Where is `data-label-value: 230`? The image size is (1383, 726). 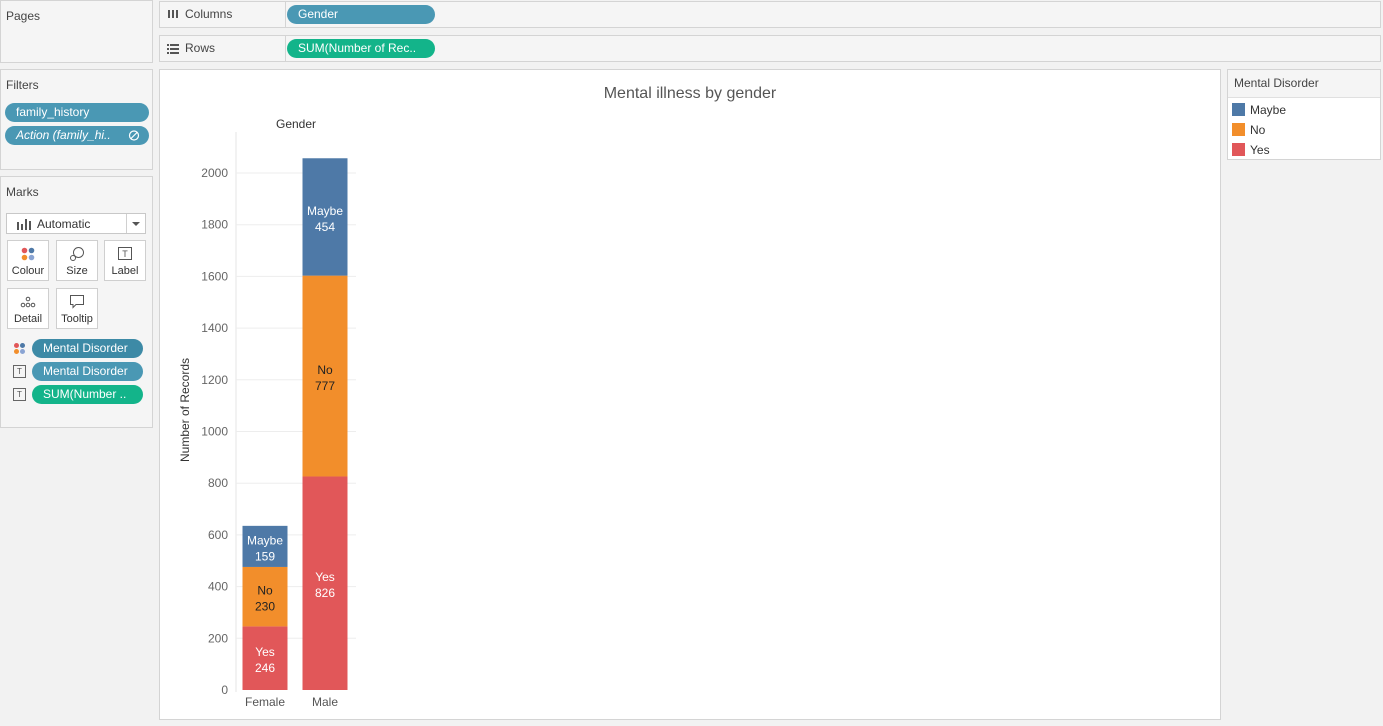
data-label-value: 230 is located at coordinates (265, 607).